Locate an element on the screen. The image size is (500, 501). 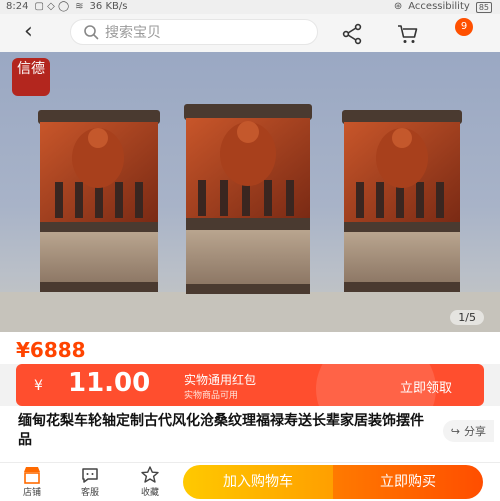
product-price: ¥6888 is located at coordinates (51, 350).